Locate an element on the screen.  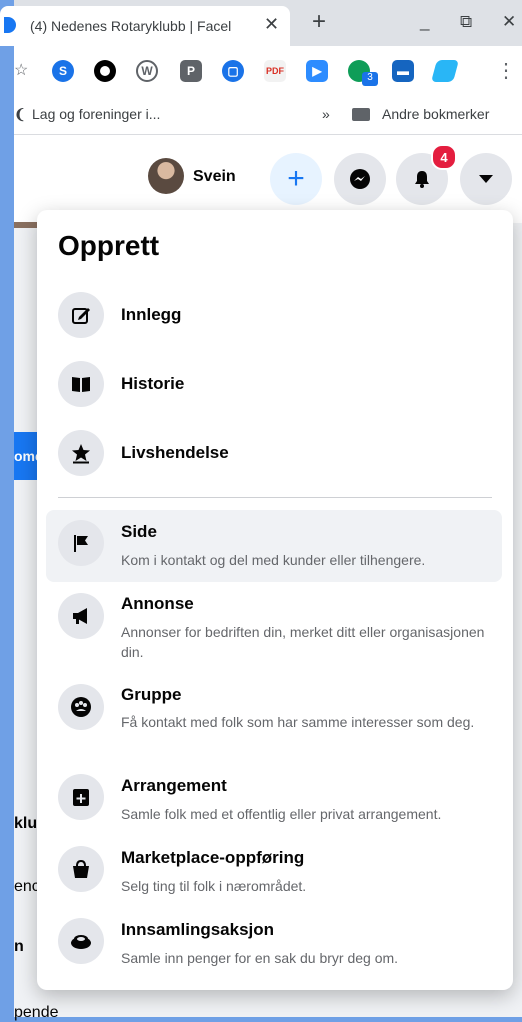
calendar-plus-icon is located at coordinates (81, 797).